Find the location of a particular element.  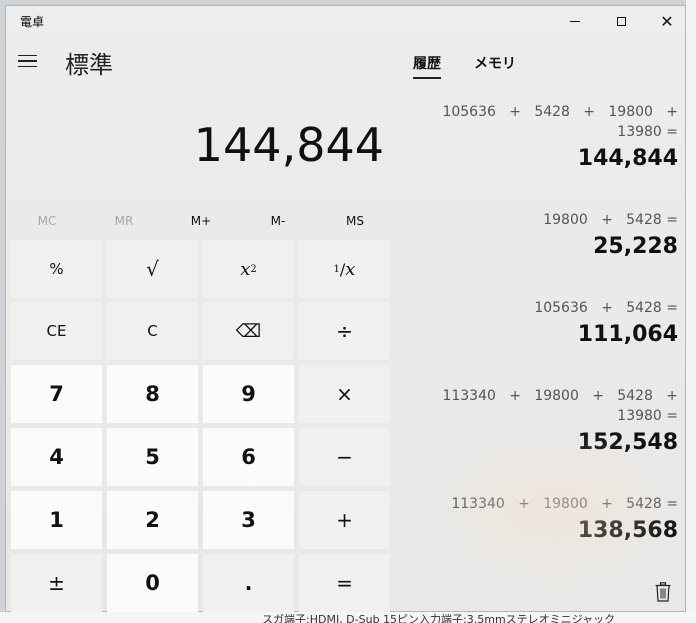

clear-history-button is located at coordinates (663, 592).